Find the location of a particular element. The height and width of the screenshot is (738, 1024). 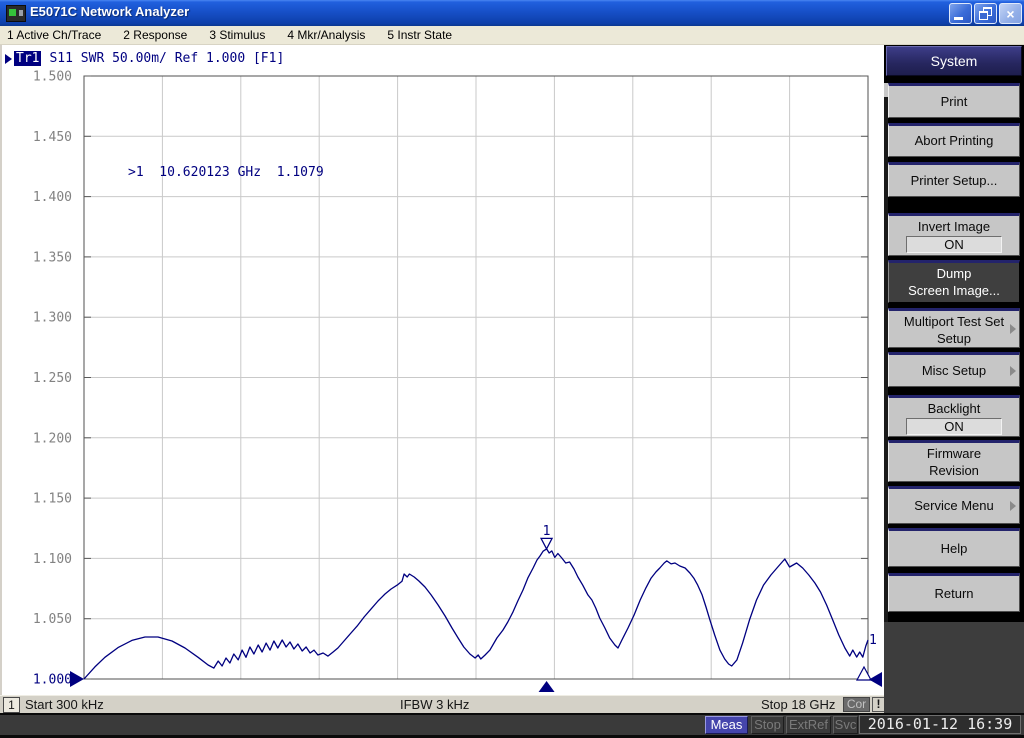

softkey-abort-printing: Abort Printing is located at coordinates (954, 140).